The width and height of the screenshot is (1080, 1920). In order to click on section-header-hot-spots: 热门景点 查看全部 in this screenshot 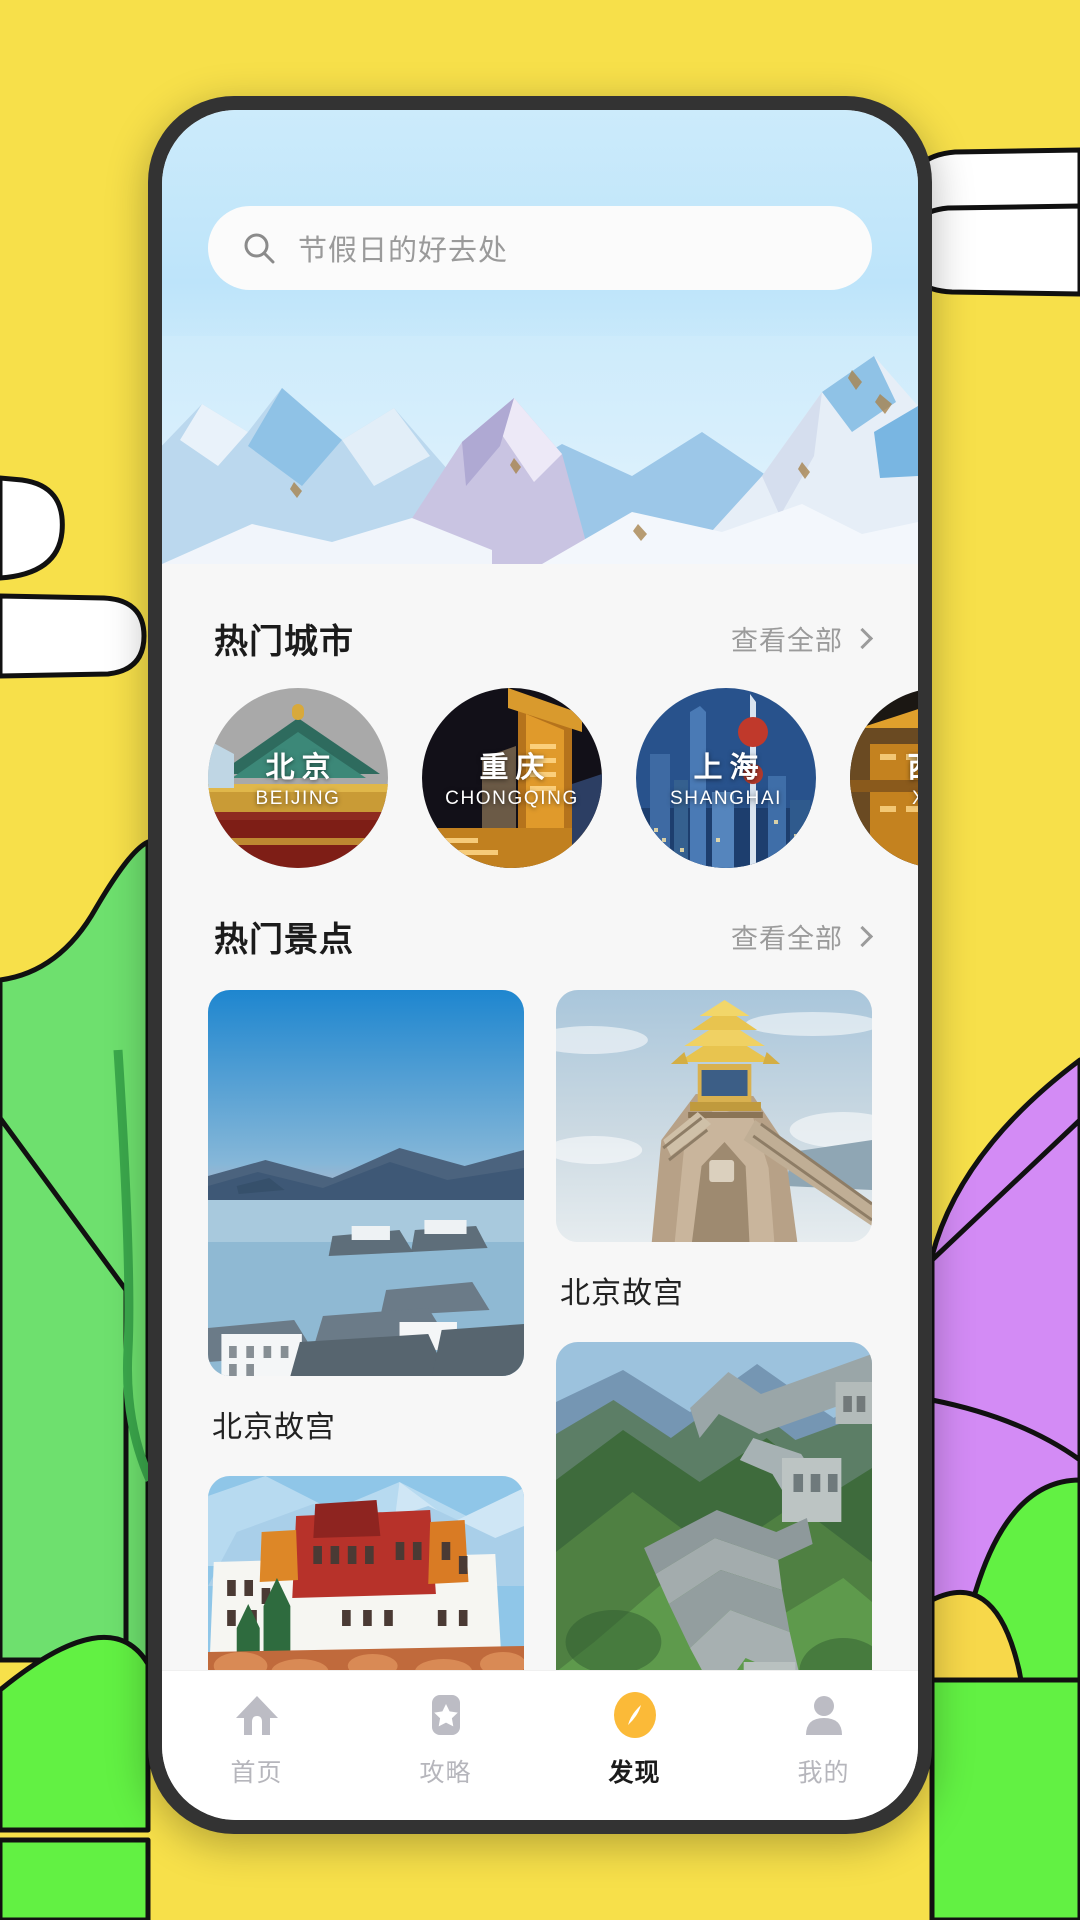, I will do `click(540, 936)`.